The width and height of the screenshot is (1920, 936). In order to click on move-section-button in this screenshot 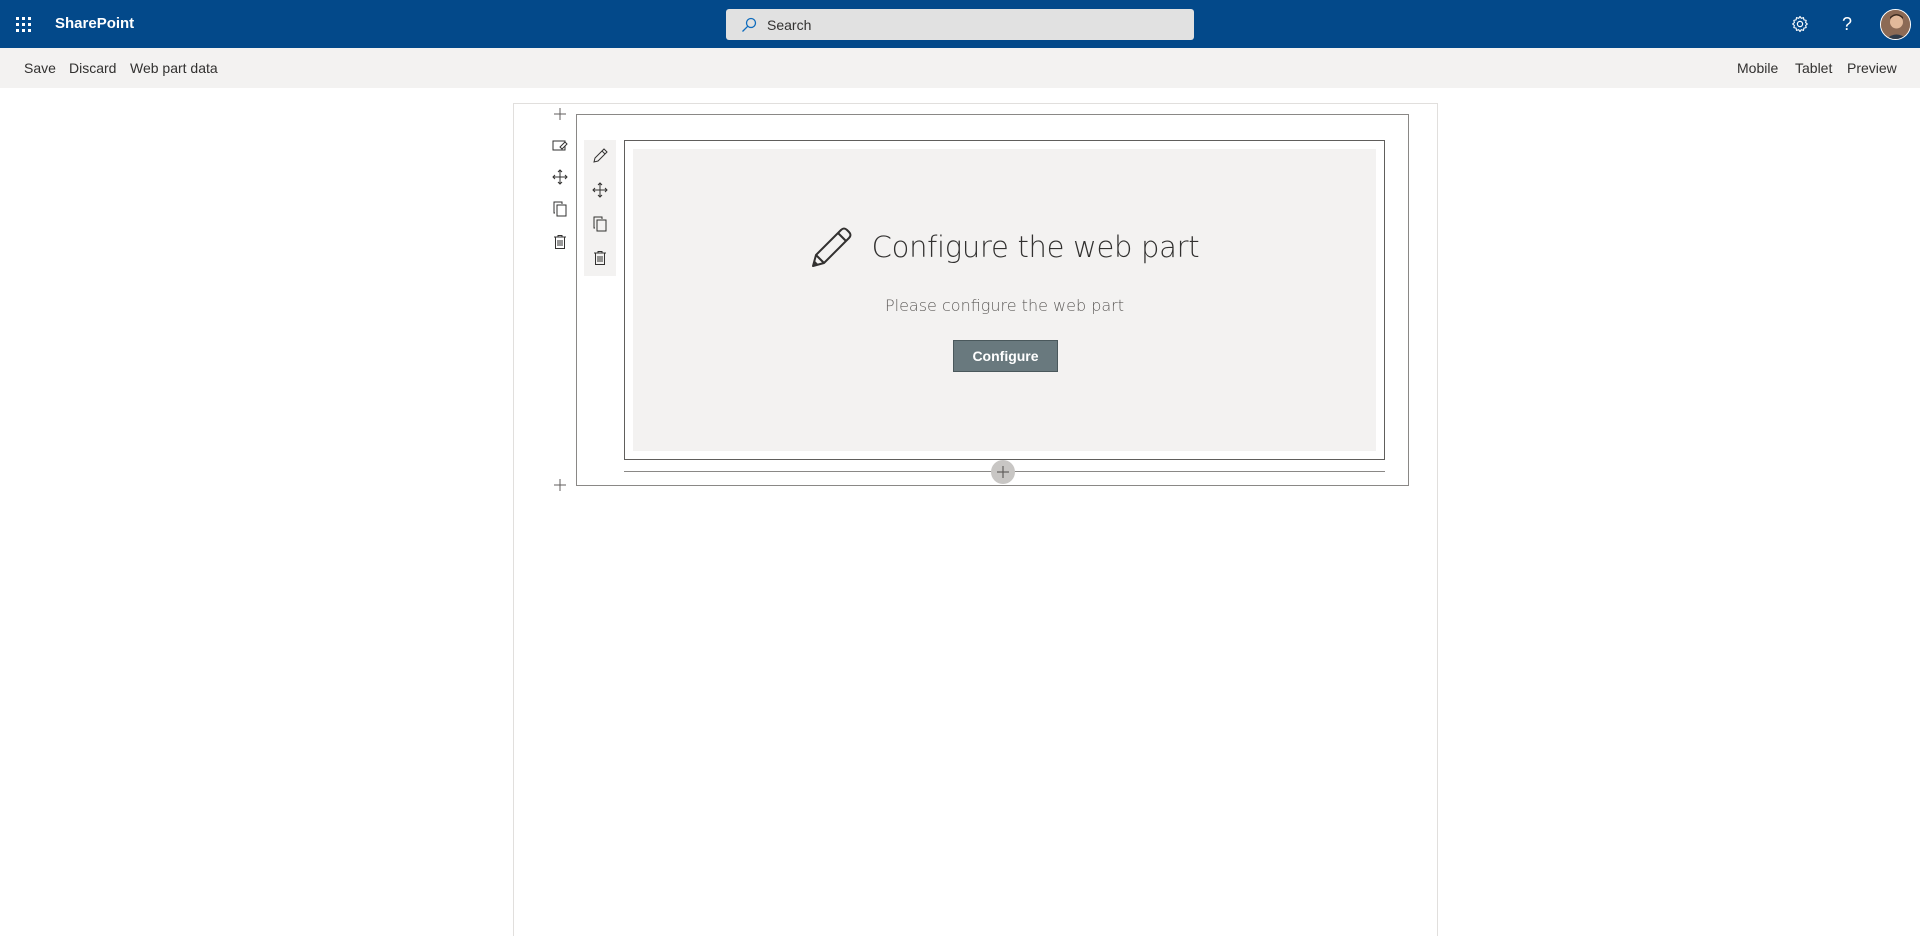, I will do `click(560, 177)`.